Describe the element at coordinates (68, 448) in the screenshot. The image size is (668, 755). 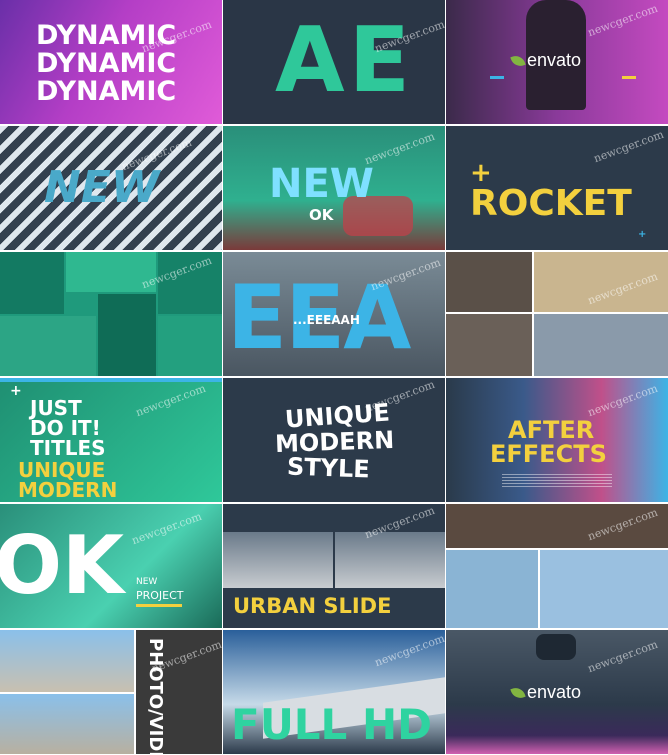
I see `titles-text: TITLES` at that location.